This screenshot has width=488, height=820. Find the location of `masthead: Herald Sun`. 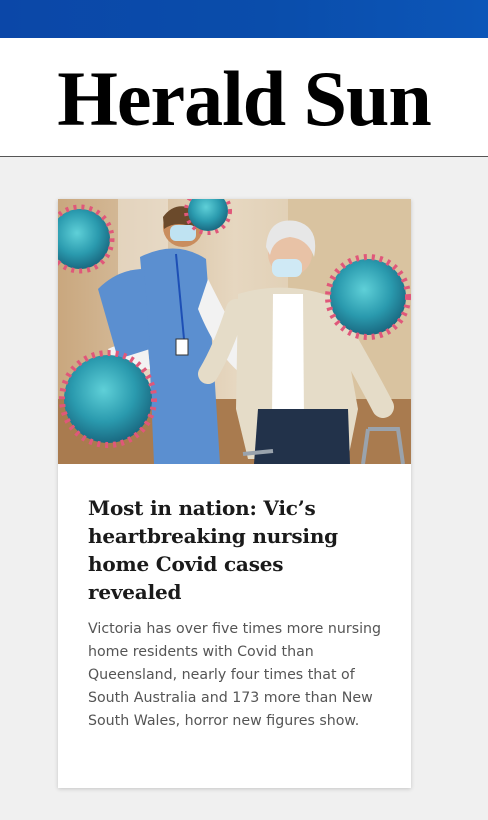

masthead: Herald Sun is located at coordinates (244, 97).